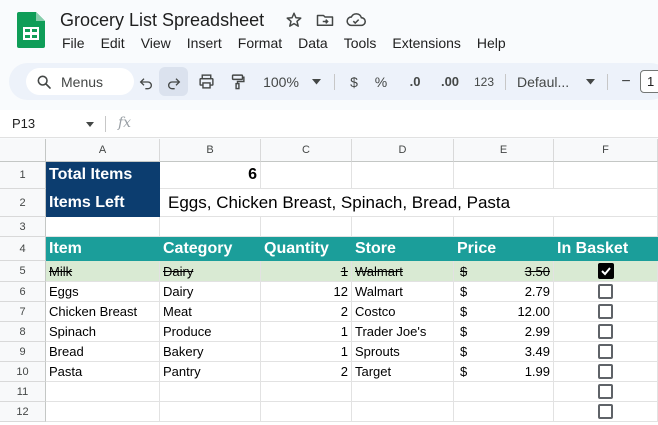 This screenshot has height=425, width=658. I want to click on sheets-logo-icon, so click(31, 30).